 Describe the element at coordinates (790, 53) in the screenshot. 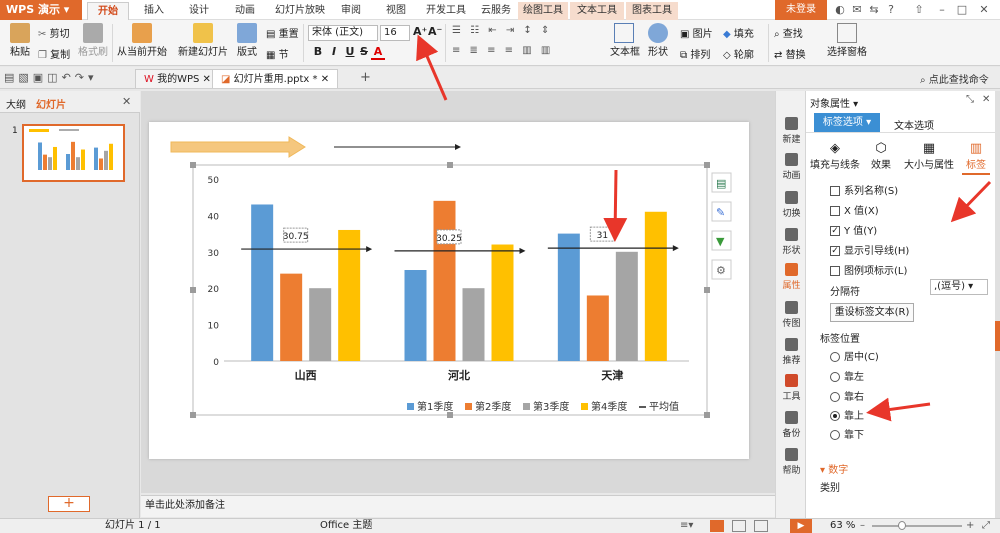

I see `replace-button: ⇄ 替换` at that location.